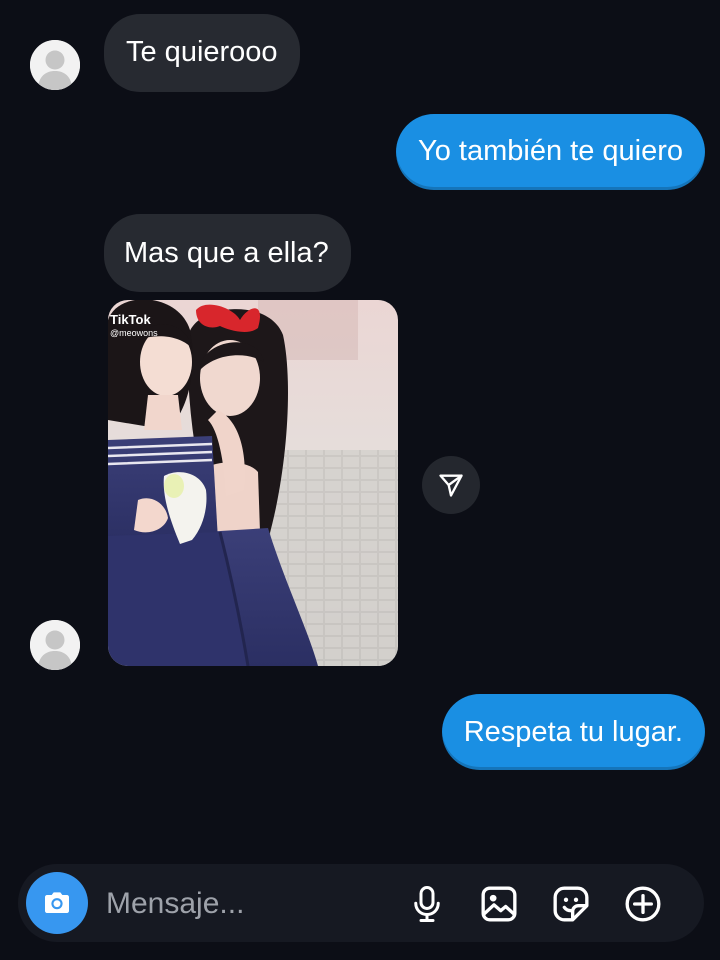 The image size is (720, 960). I want to click on microphone-icon, so click(427, 904).